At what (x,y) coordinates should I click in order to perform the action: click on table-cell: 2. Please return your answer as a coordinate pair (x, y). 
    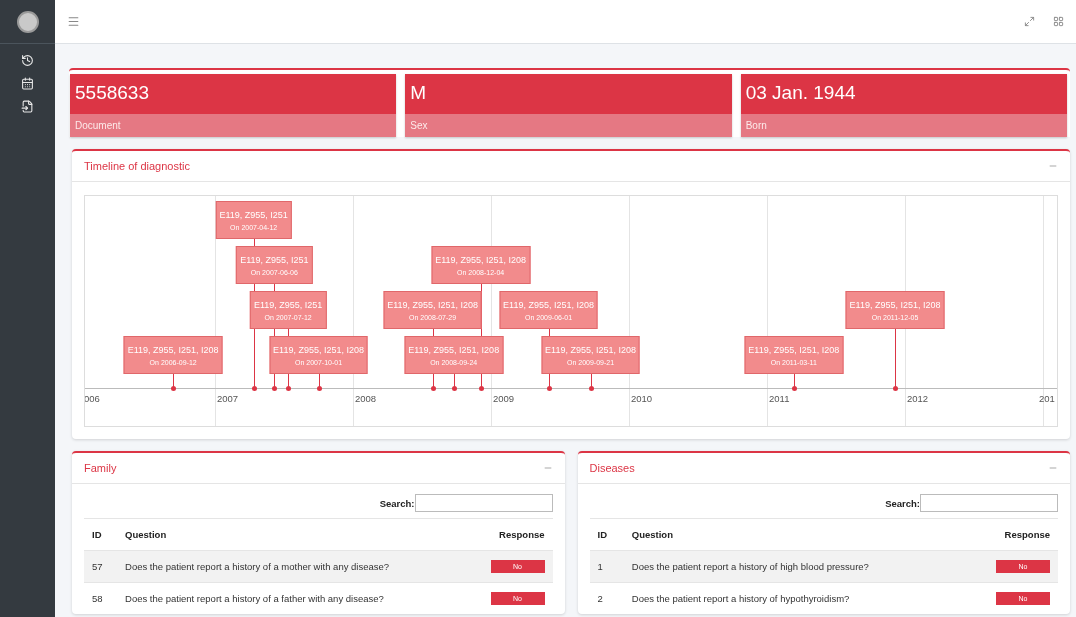
    Looking at the image, I should click on (606, 598).